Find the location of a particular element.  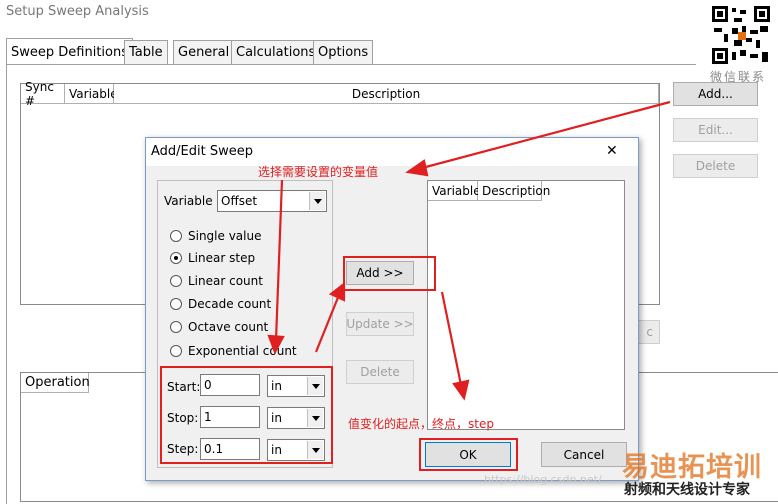

brand-subtitle: 射频和天线设计专家 is located at coordinates (687, 490).